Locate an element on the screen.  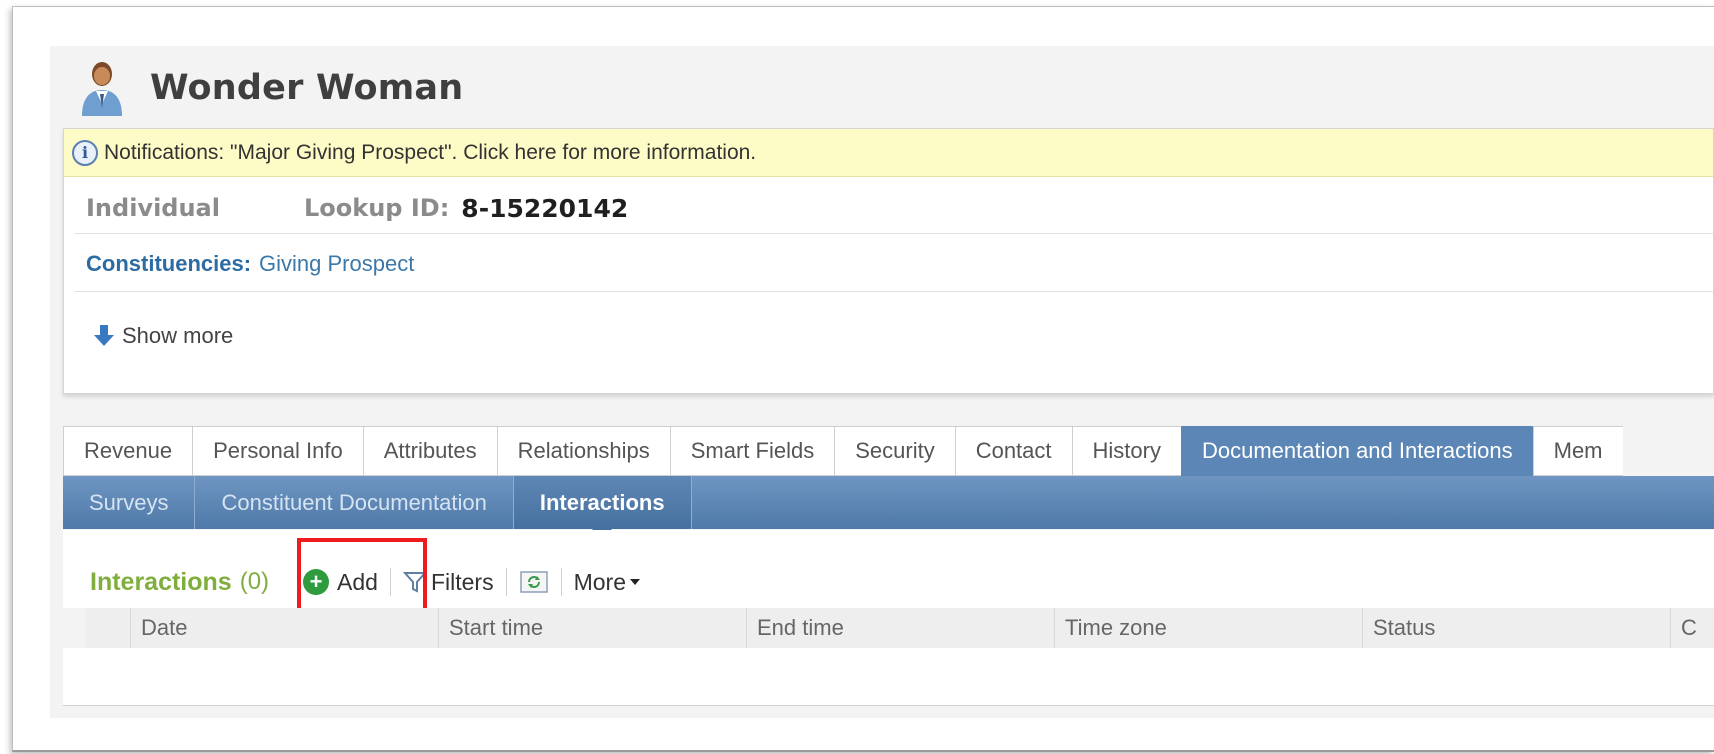
section-title: Interactions is located at coordinates (161, 581).